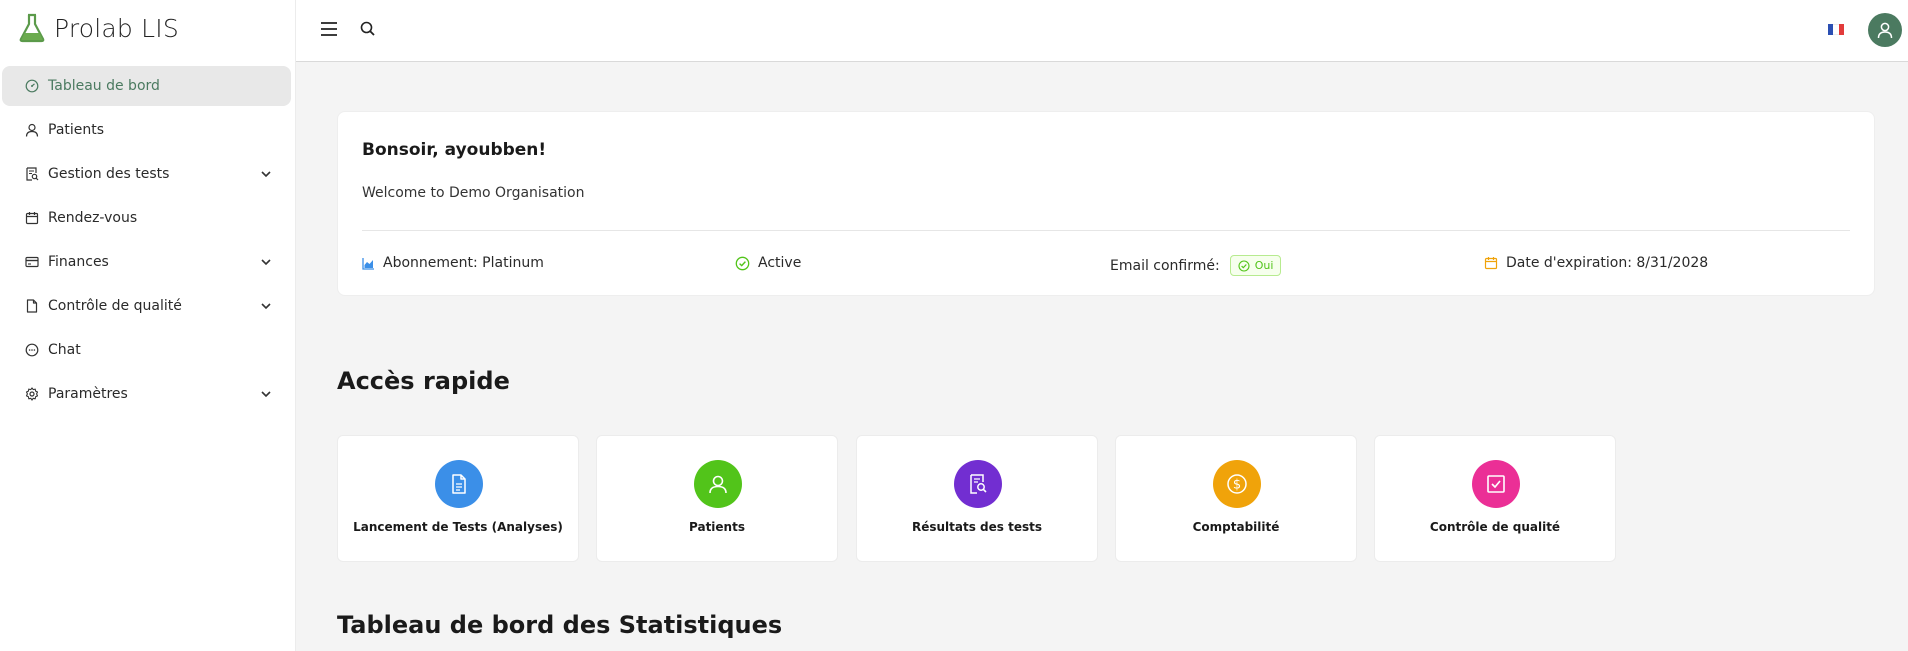 Image resolution: width=1908 pixels, height=651 pixels. I want to click on email-badge-text: Oui, so click(1264, 265).